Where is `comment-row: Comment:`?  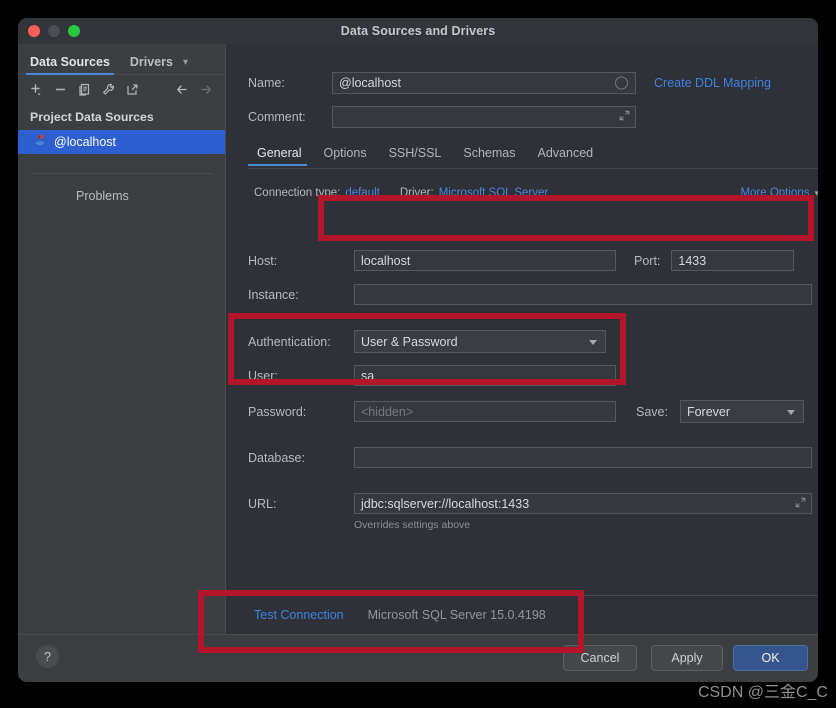 comment-row: Comment: is located at coordinates (442, 117).